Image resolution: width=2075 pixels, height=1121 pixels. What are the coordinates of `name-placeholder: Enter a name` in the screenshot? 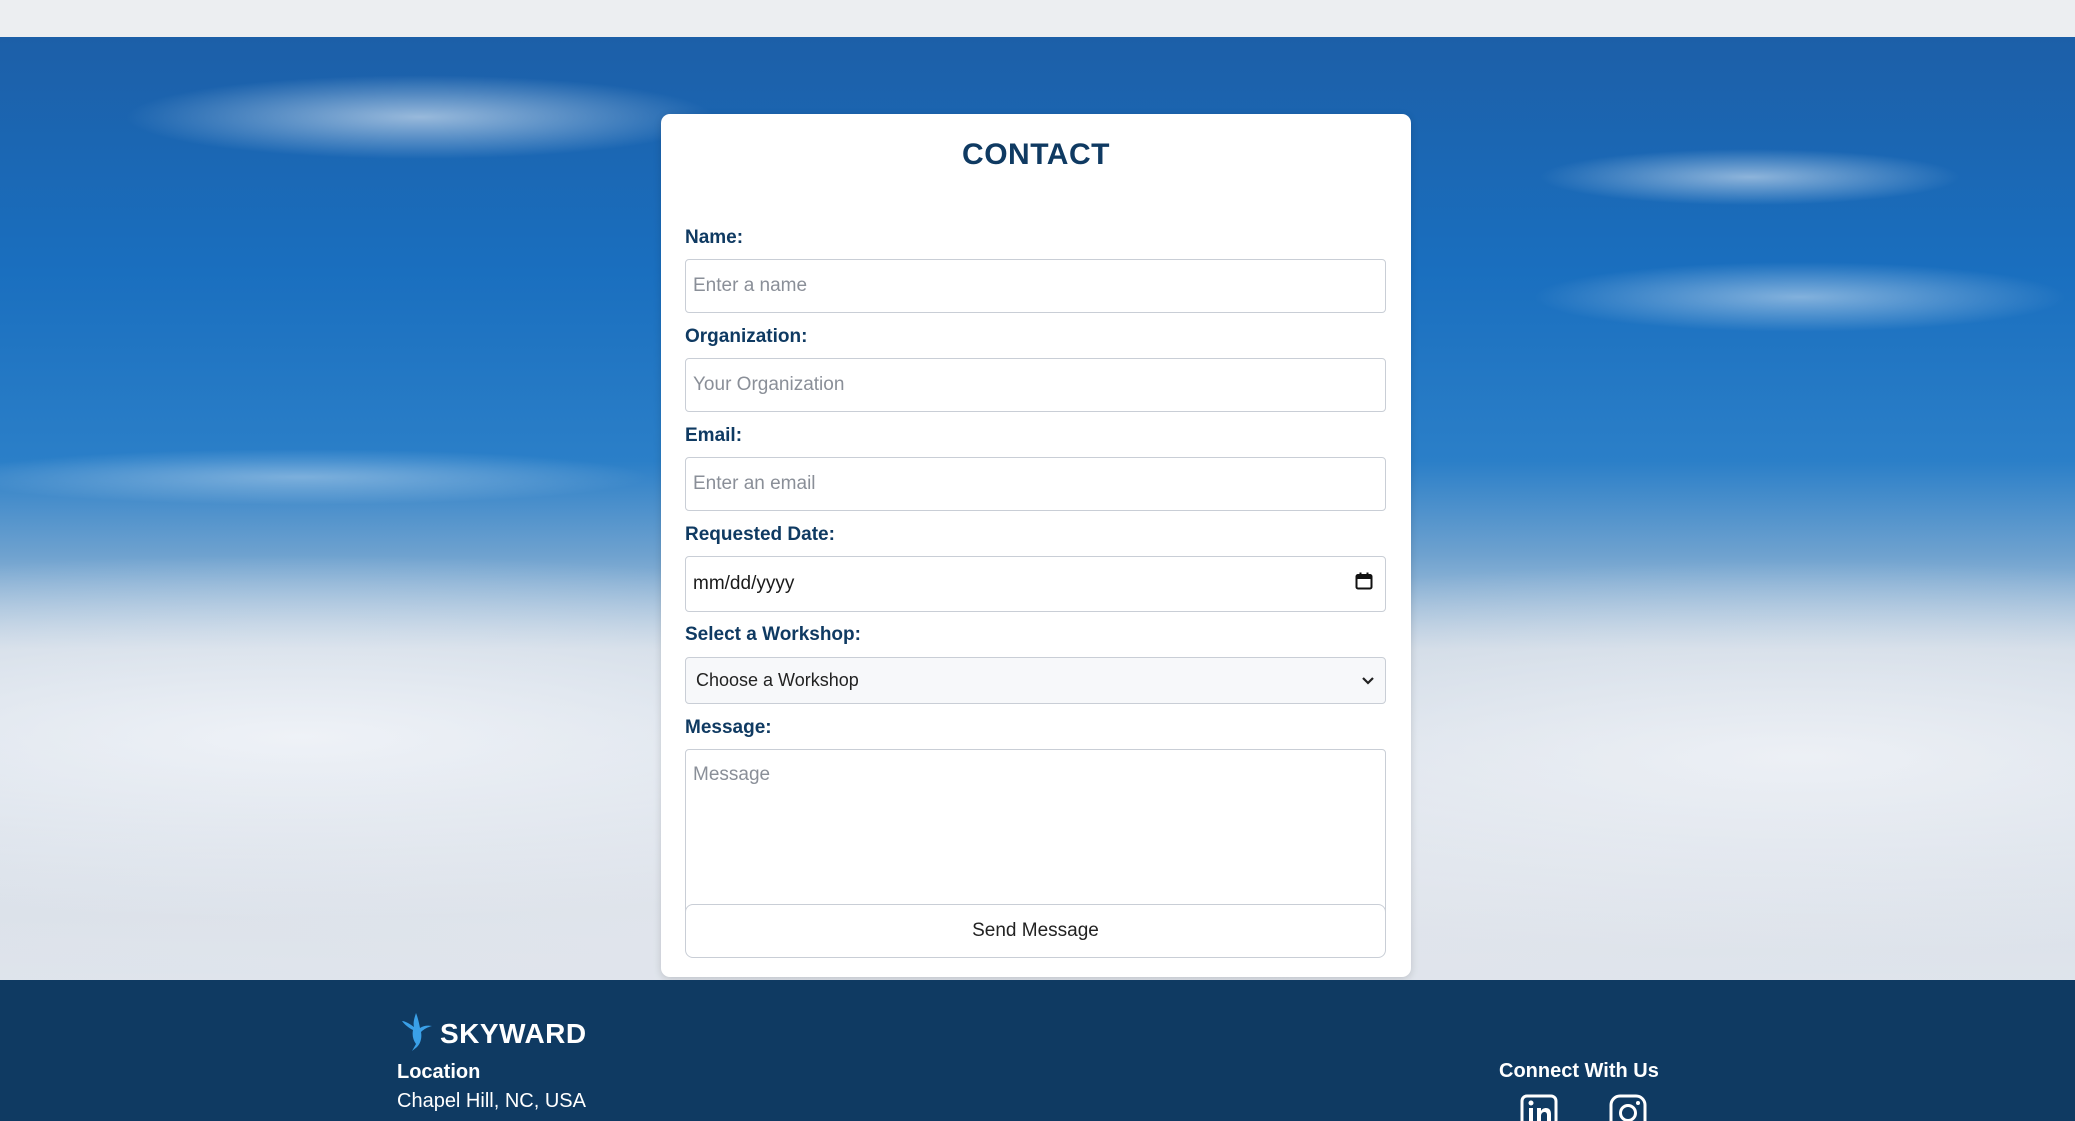 It's located at (750, 285).